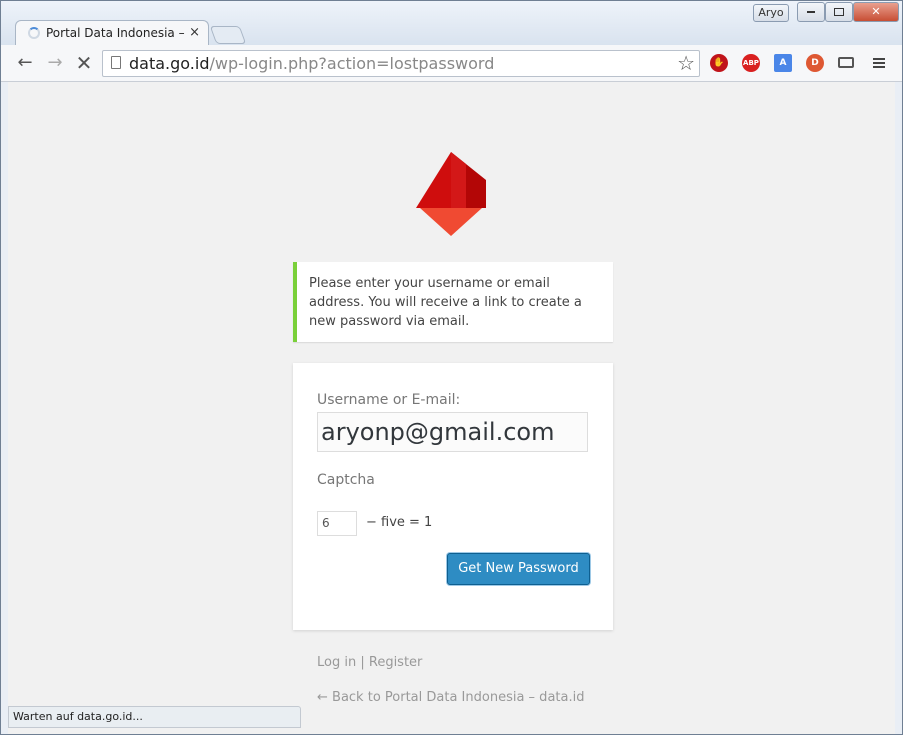 Image resolution: width=903 pixels, height=735 pixels. What do you see at coordinates (815, 63) in the screenshot?
I see `duckduckgo-icon: D` at bounding box center [815, 63].